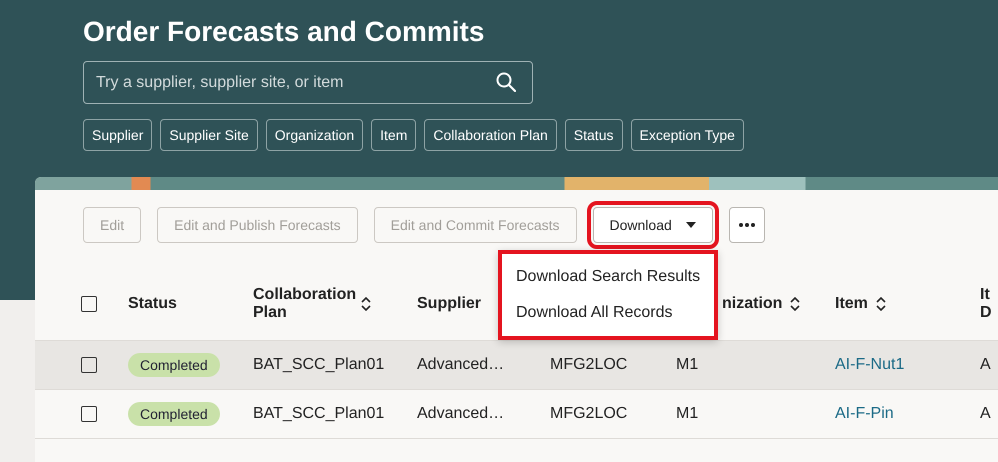  What do you see at coordinates (303, 304) in the screenshot?
I see `column-header: Collaboration Plan` at bounding box center [303, 304].